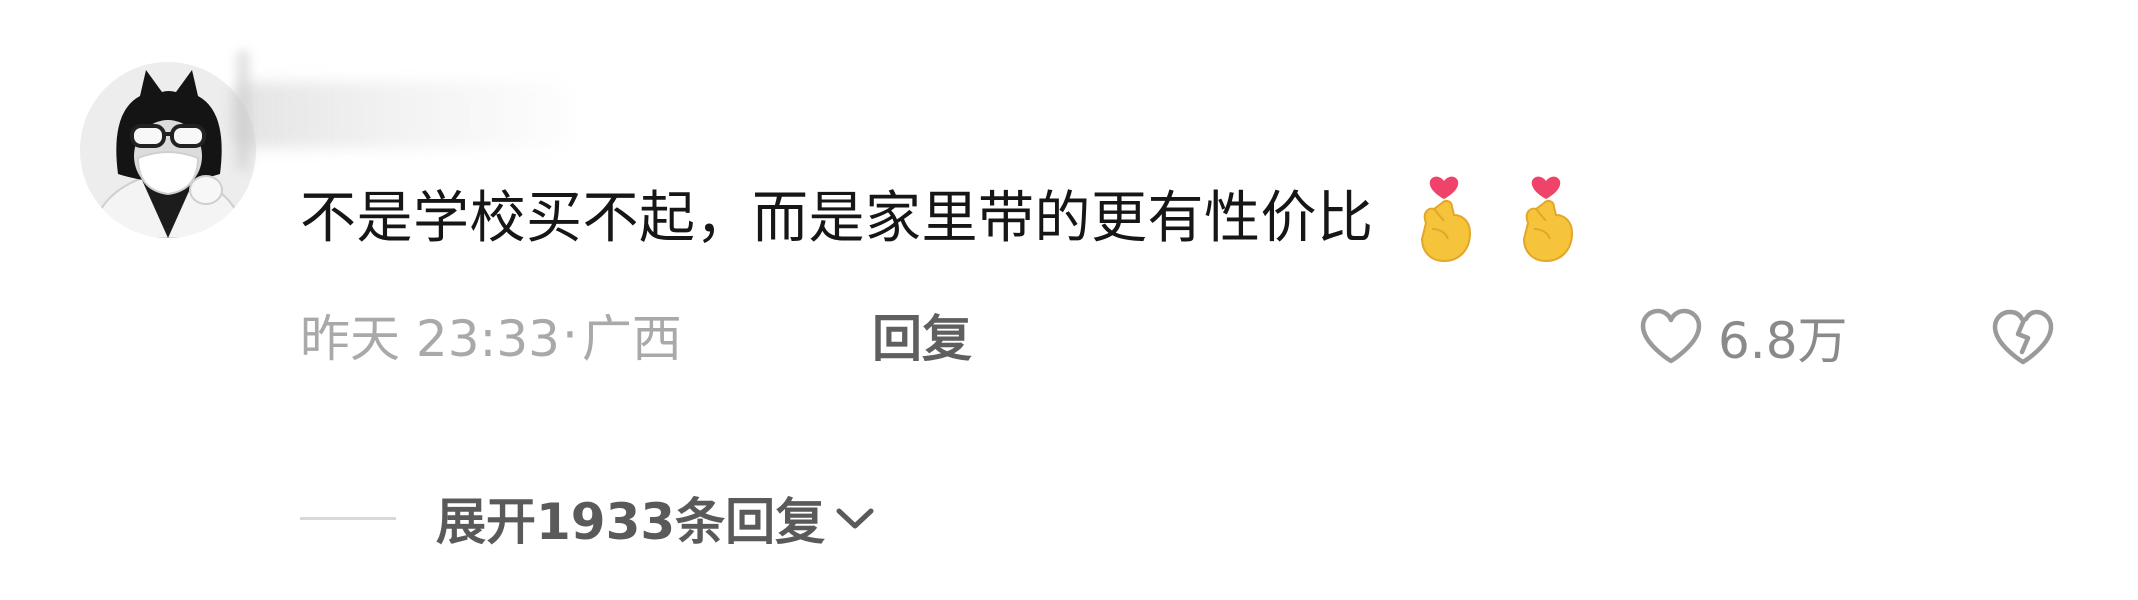  I want to click on reply-label: 回复, so click(922, 339).